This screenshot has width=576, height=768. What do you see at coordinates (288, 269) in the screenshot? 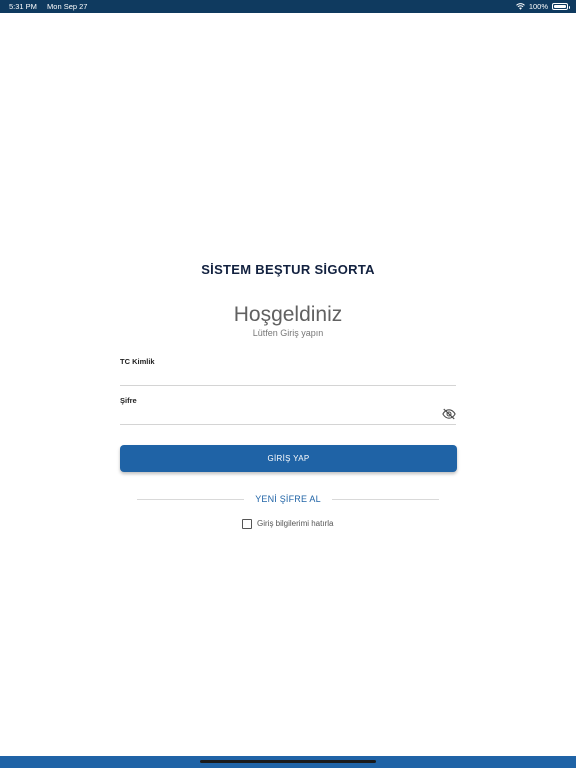
I see `company-logo: SİSTEM BEŞTUR SİGORTA` at bounding box center [288, 269].